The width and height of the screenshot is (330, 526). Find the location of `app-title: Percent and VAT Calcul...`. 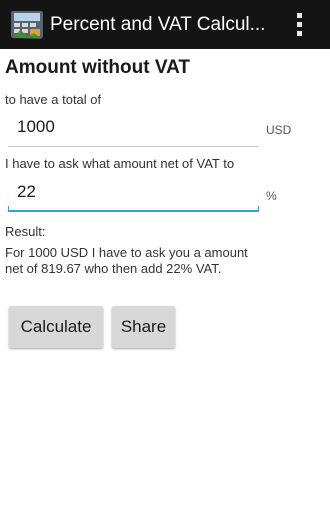

app-title: Percent and VAT Calcul... is located at coordinates (158, 24).